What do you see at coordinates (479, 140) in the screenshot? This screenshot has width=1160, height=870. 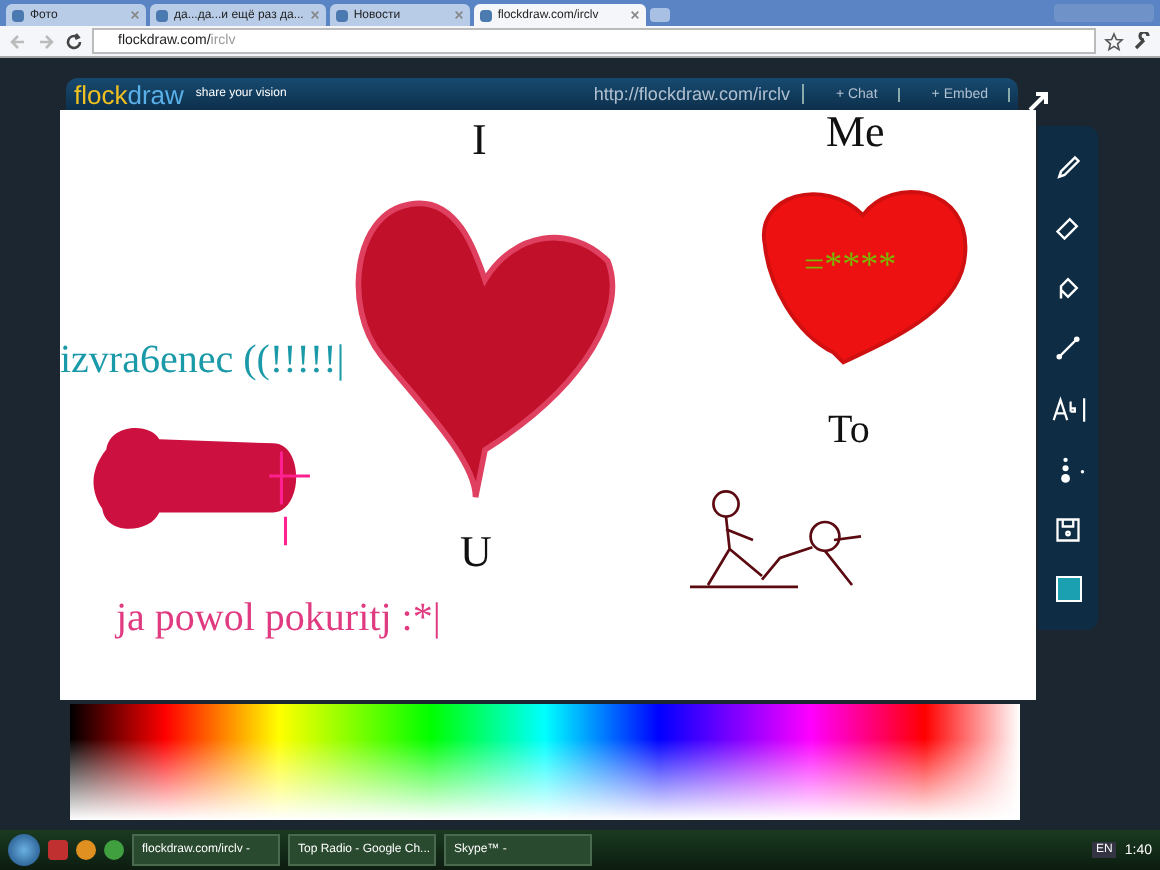 I see `canvas-text: I` at bounding box center [479, 140].